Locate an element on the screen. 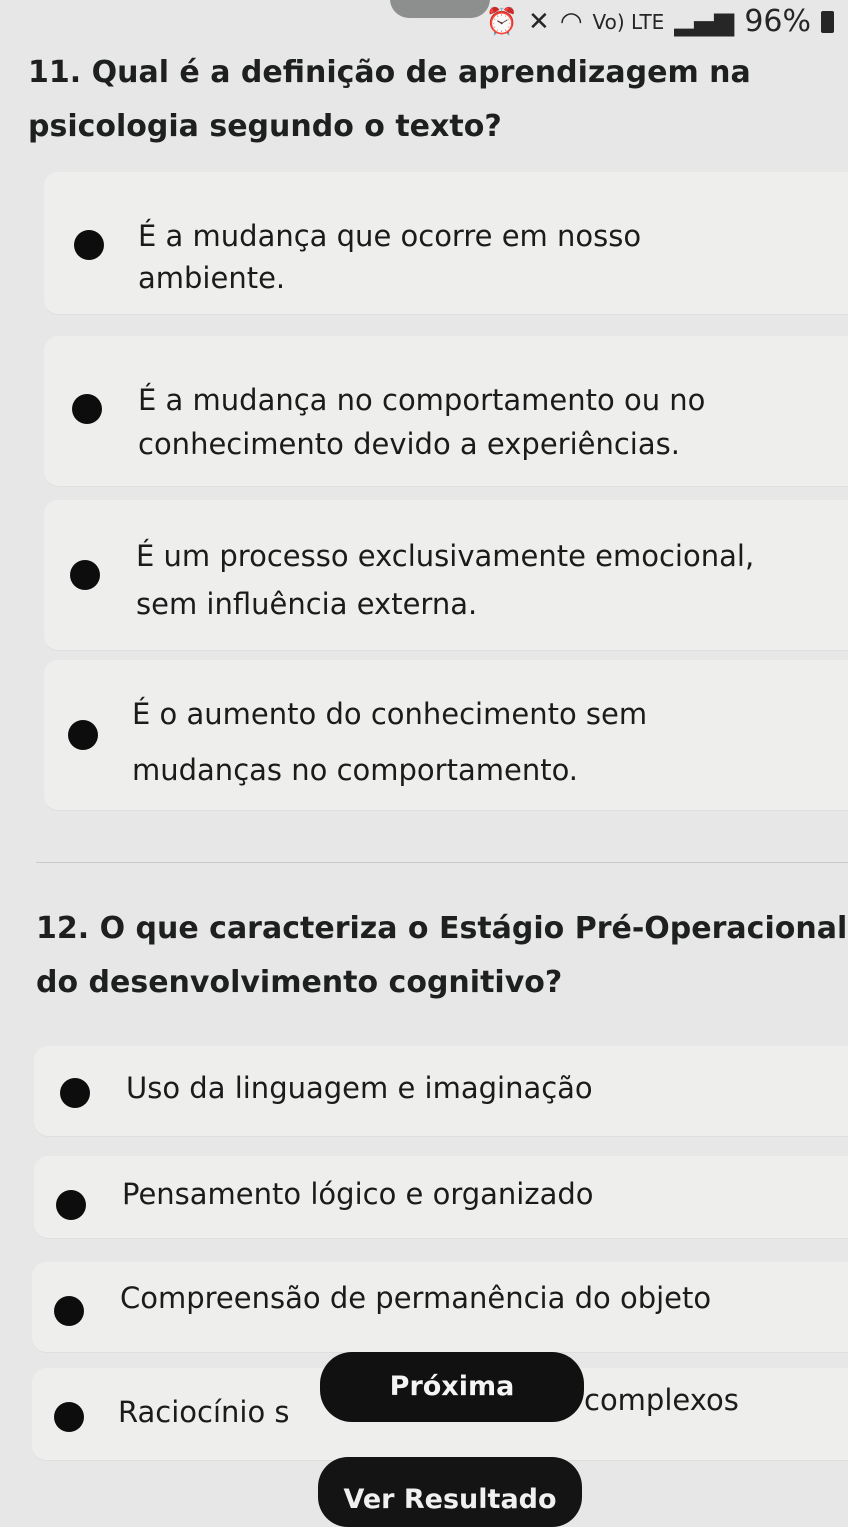 The image size is (848, 1527). question-12-option-2: Pensamento lógico e organizado is located at coordinates (441, 1197).